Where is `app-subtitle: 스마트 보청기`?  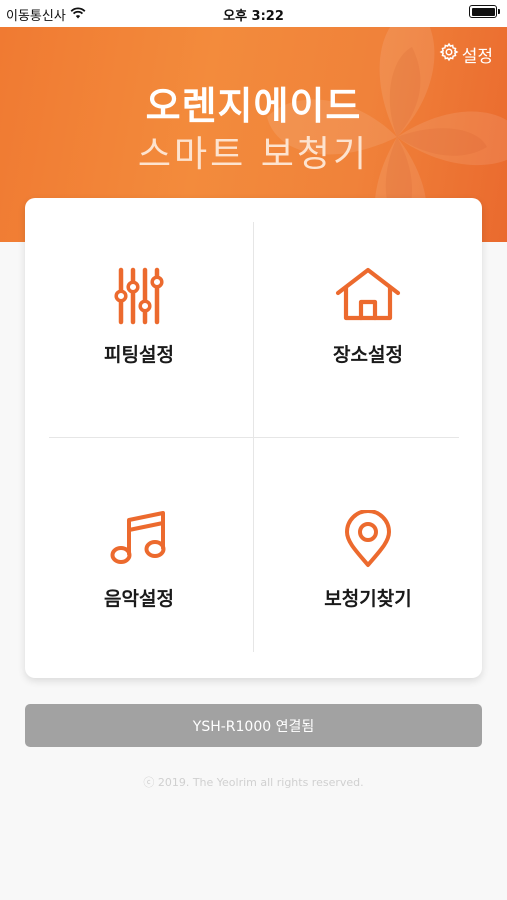 app-subtitle: 스마트 보청기 is located at coordinates (253, 154).